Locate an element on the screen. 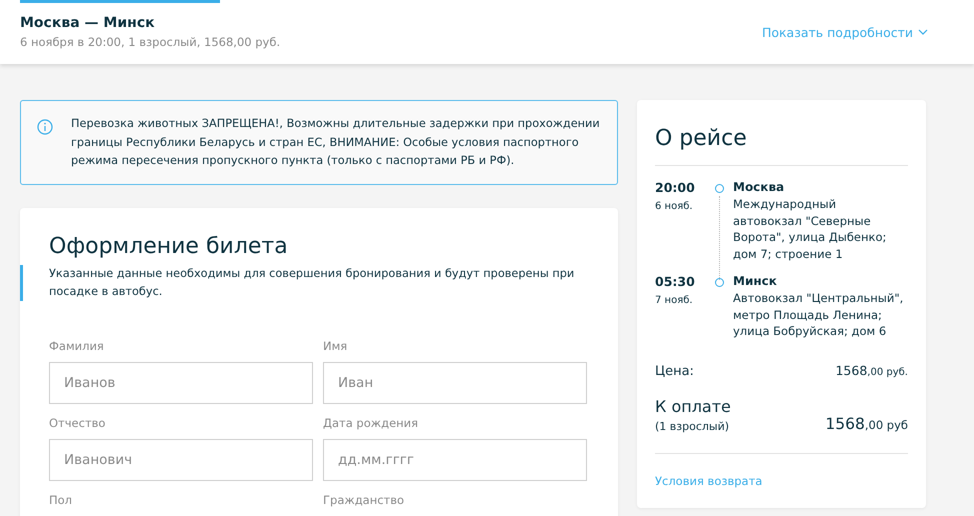 This screenshot has width=974, height=516. stop-time: 05:30 is located at coordinates (675, 281).